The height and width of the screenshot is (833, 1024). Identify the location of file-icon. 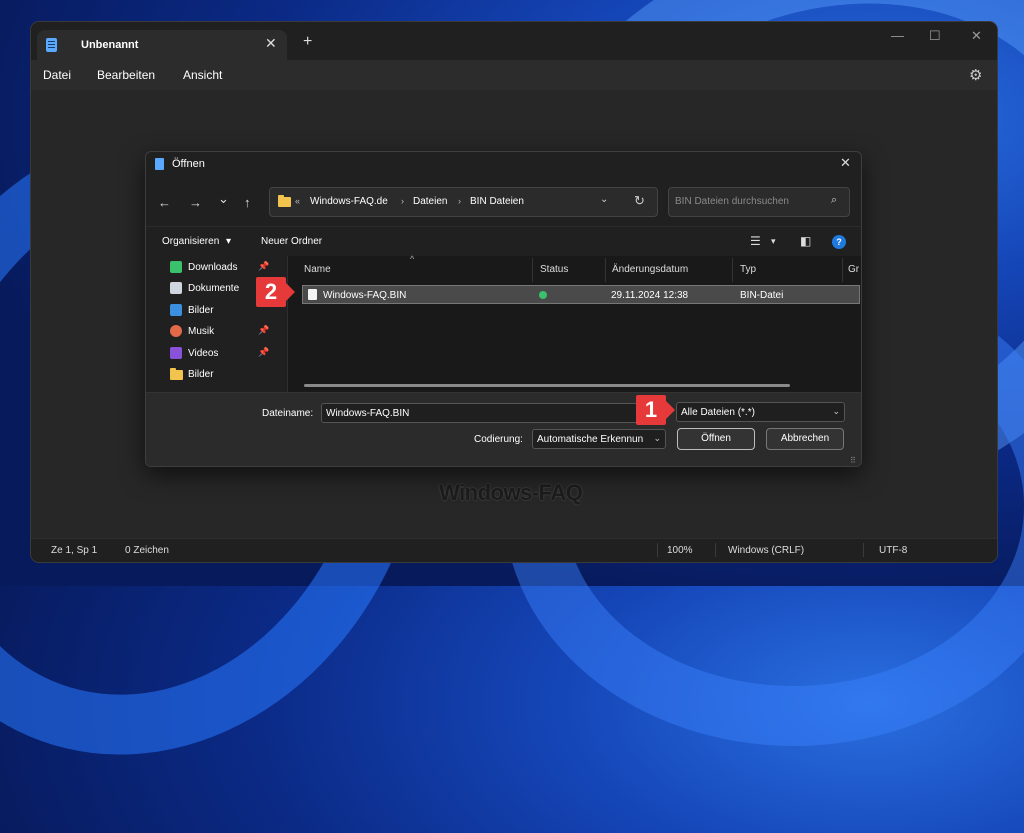
(312, 294).